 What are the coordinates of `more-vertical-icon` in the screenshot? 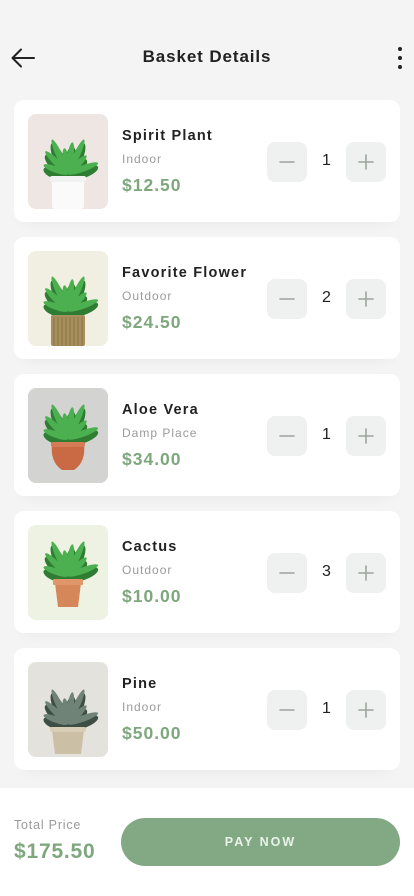 It's located at (400, 58).